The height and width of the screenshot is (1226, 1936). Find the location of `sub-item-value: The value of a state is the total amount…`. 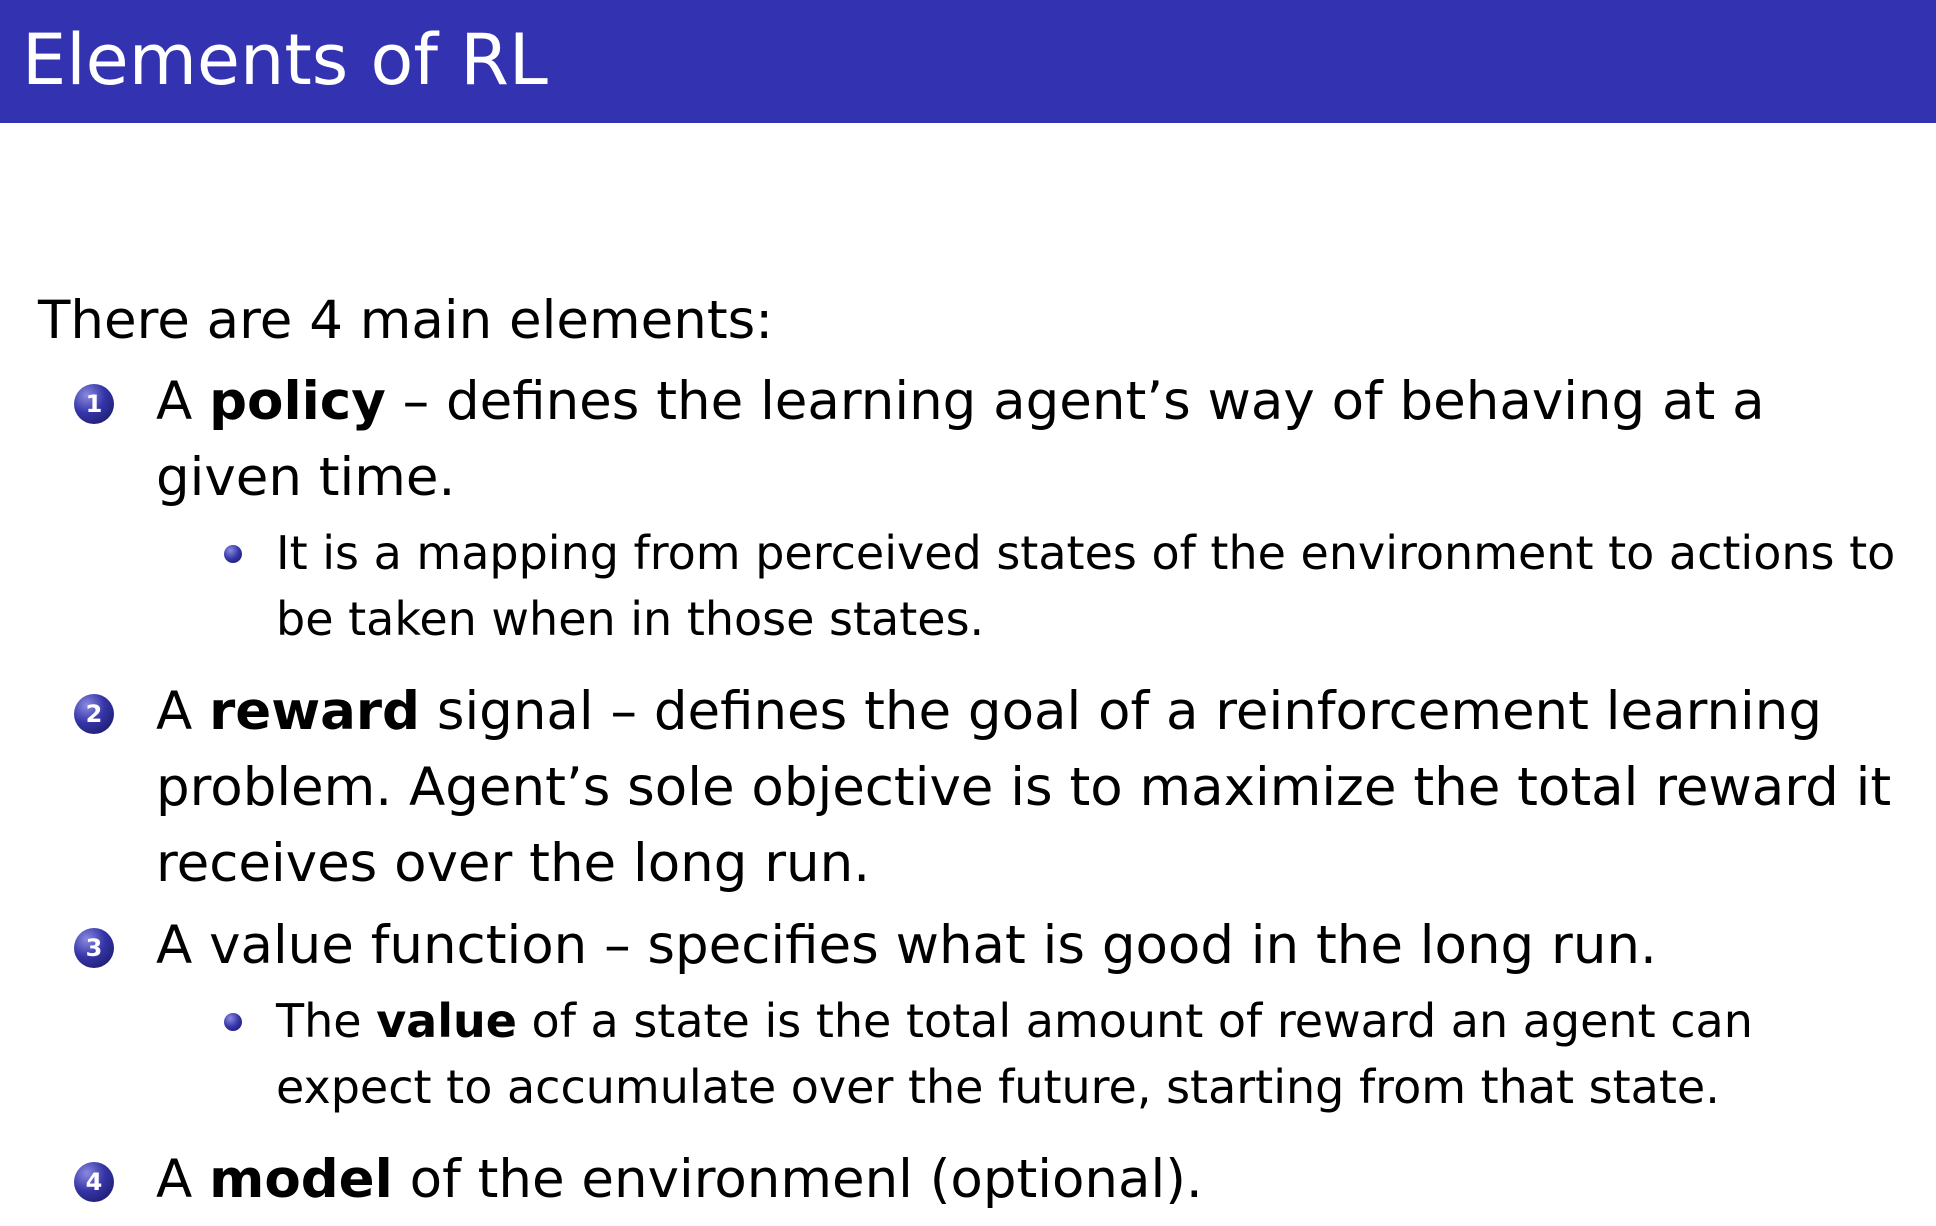

sub-item-value: The value of a state is the total amount… is located at coordinates (978, 1054).